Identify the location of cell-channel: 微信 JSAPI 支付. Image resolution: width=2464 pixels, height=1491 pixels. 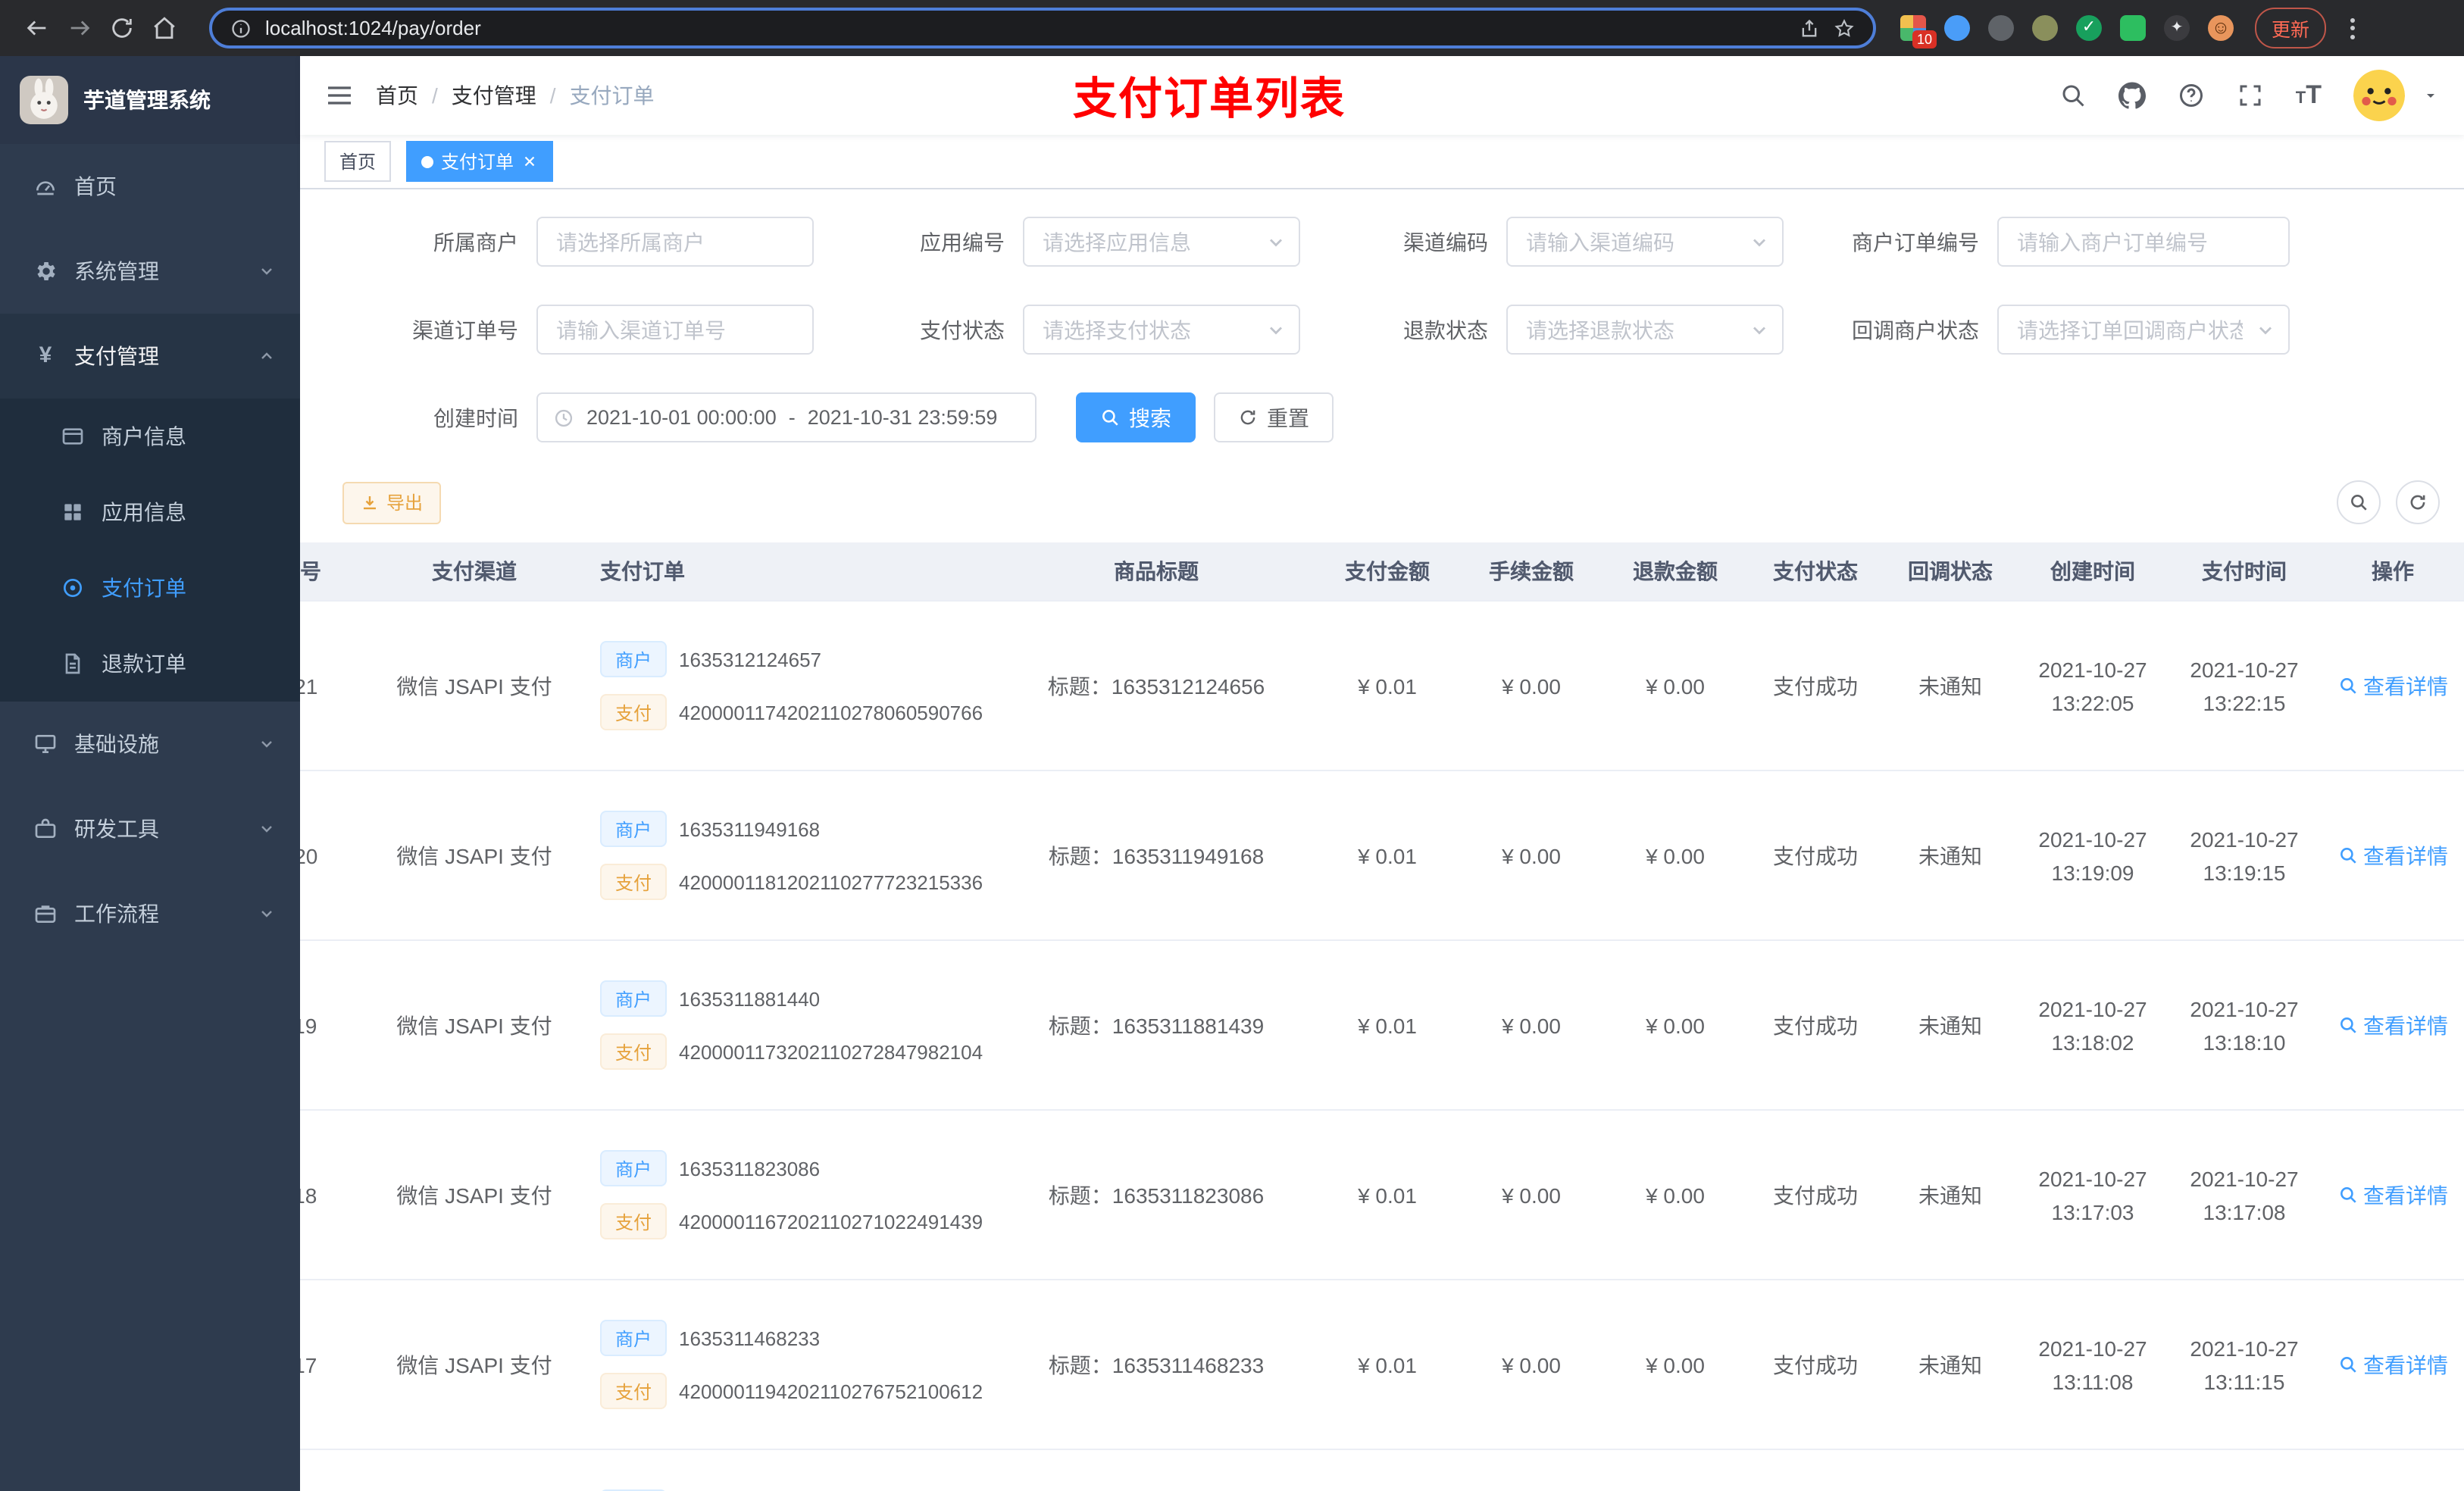
(474, 1195).